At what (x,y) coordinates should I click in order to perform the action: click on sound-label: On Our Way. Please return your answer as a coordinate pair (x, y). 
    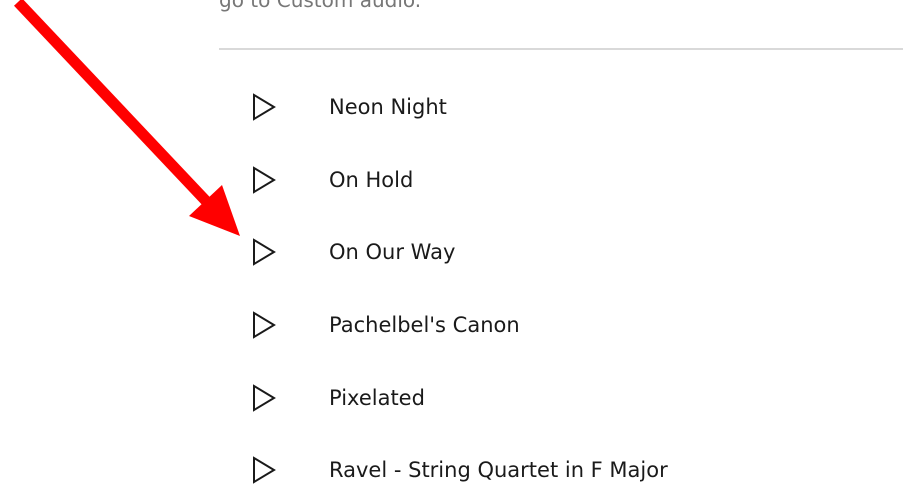
    Looking at the image, I should click on (392, 252).